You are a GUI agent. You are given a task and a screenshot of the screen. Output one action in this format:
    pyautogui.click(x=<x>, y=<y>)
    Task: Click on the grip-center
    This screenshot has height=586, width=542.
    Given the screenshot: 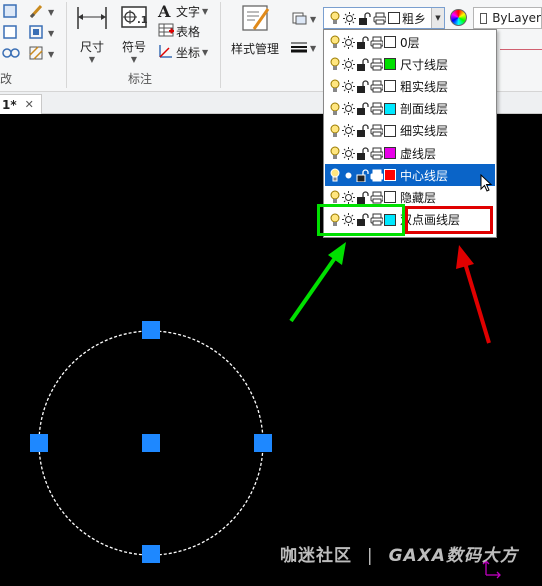 What is the action you would take?
    pyautogui.click(x=151, y=443)
    